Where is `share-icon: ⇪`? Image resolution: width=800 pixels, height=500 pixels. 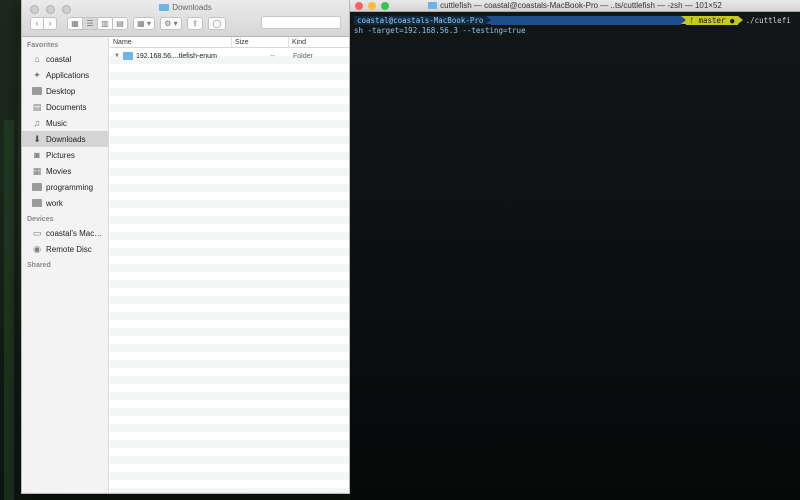
share-icon: ⇪ is located at coordinates (195, 23).